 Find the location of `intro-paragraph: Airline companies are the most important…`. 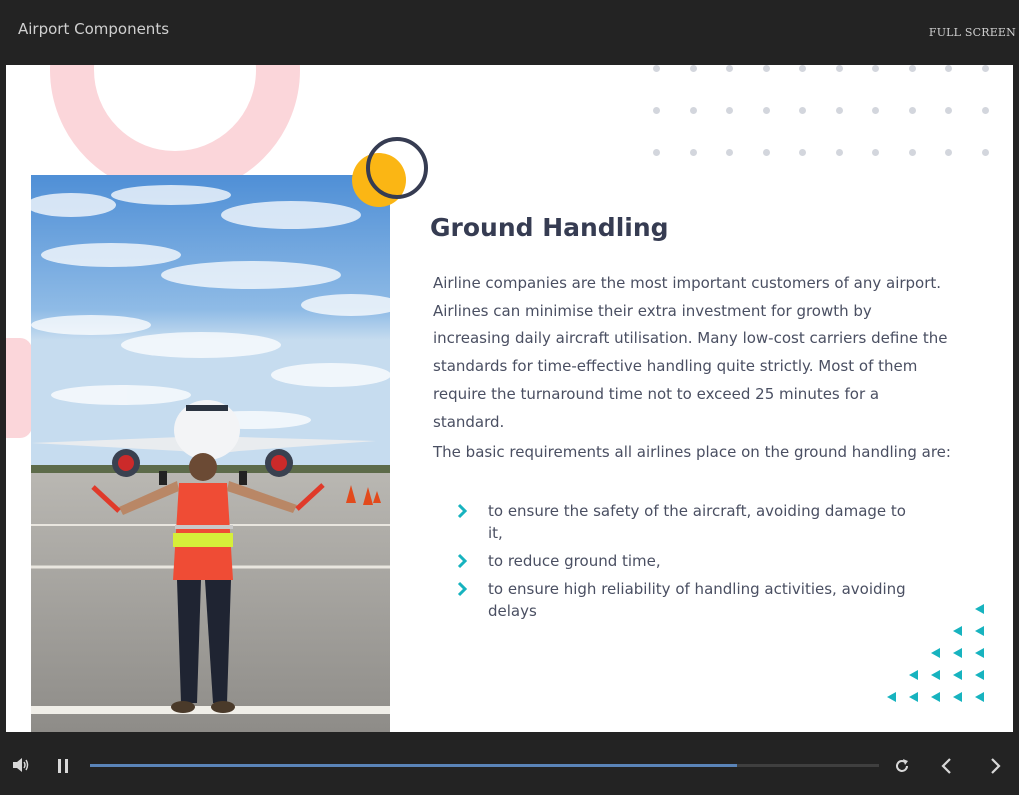

intro-paragraph: Airline companies are the most important… is located at coordinates (690, 352).